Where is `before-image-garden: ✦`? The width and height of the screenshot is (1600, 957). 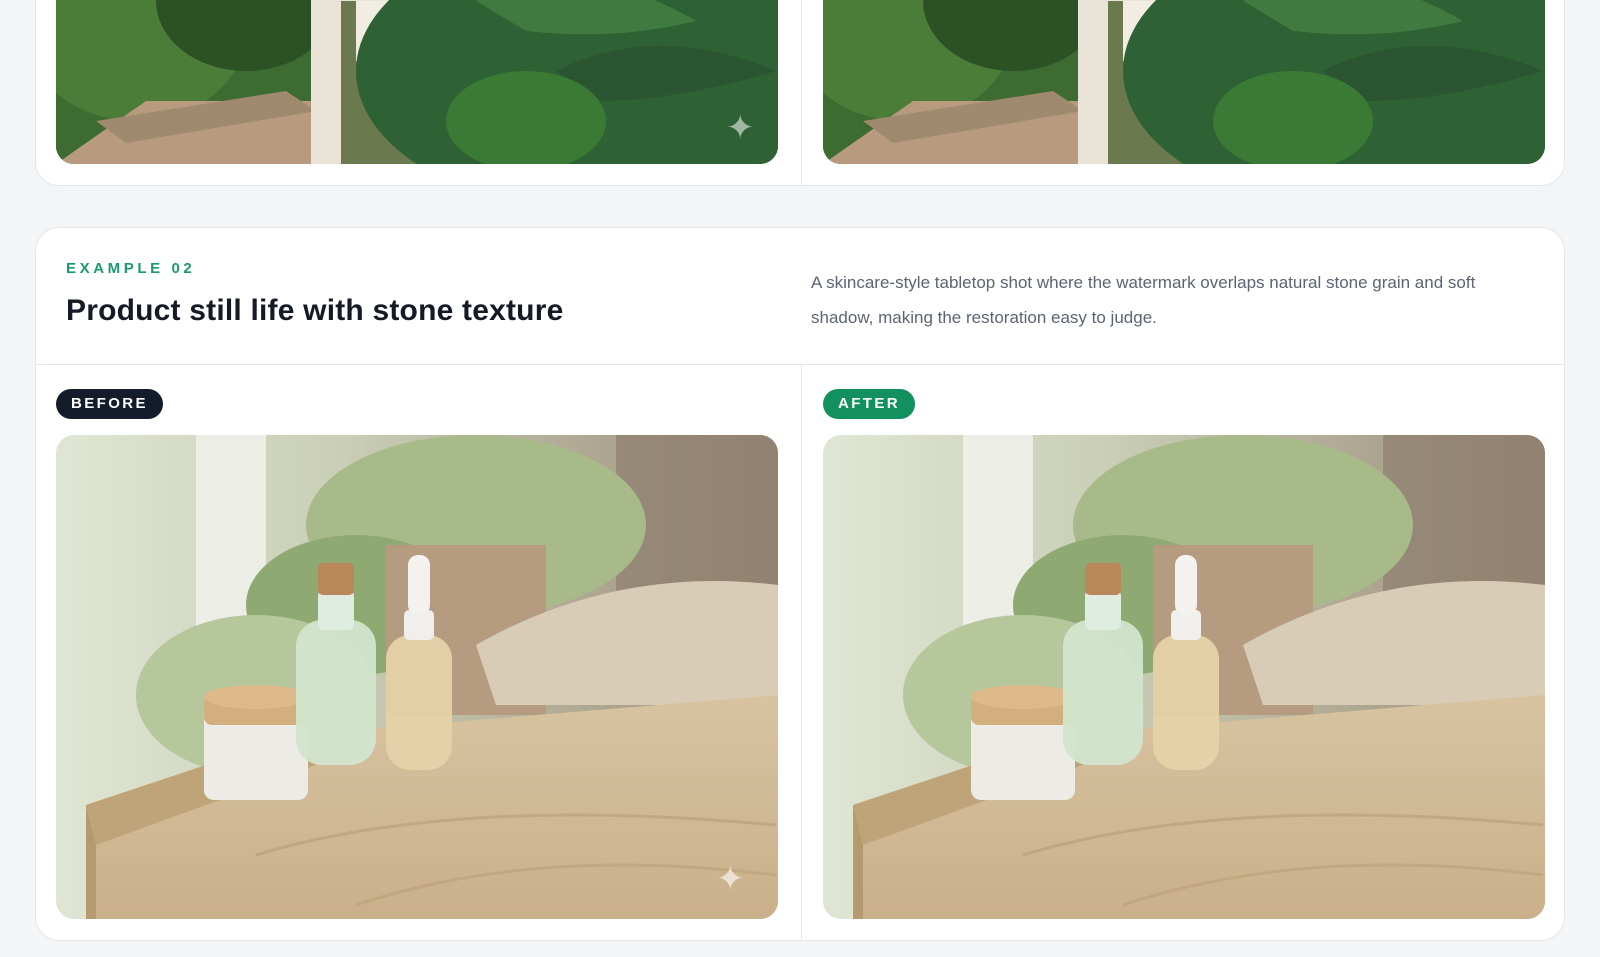 before-image-garden: ✦ is located at coordinates (417, 82).